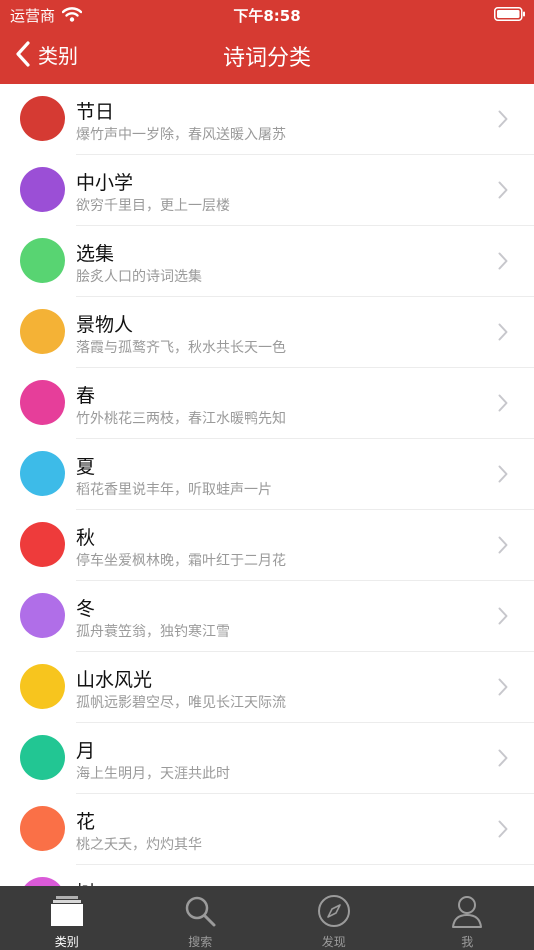  Describe the element at coordinates (467, 942) in the screenshot. I see `tab-label: 我` at that location.